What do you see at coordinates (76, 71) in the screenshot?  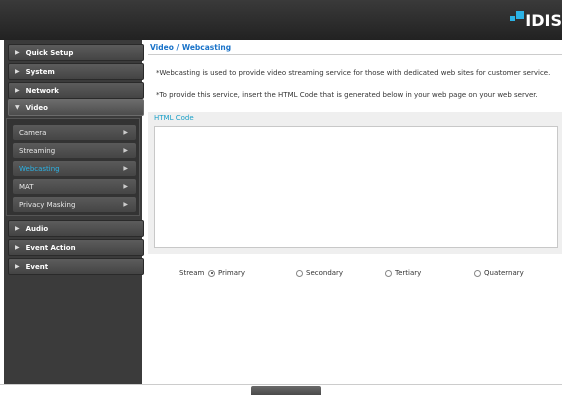 I see `menu-system: ▶ System` at bounding box center [76, 71].